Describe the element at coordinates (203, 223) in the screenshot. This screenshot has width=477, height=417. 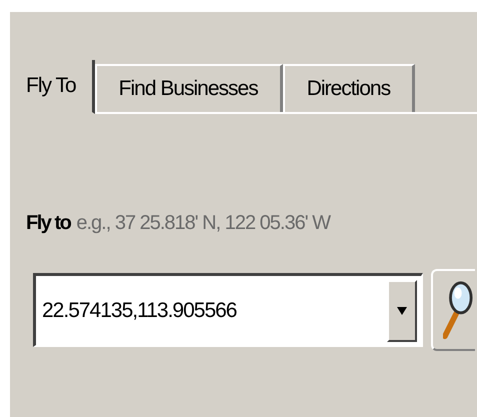
I see `example-hint: e.g., 37 25.818' N, 122 05.36' W` at that location.